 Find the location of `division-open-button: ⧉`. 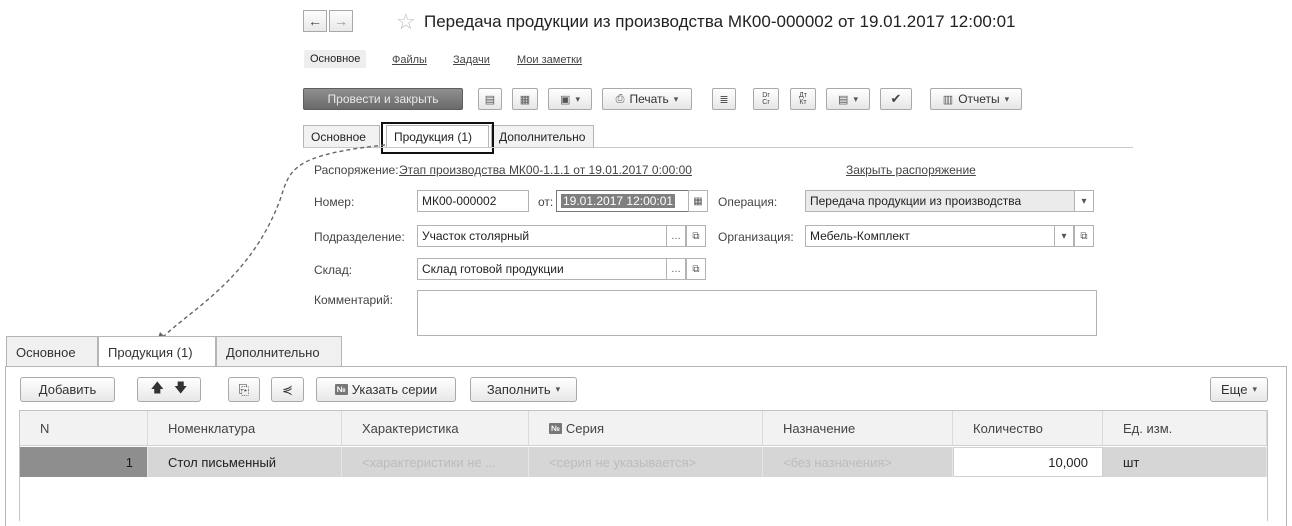

division-open-button: ⧉ is located at coordinates (696, 236).